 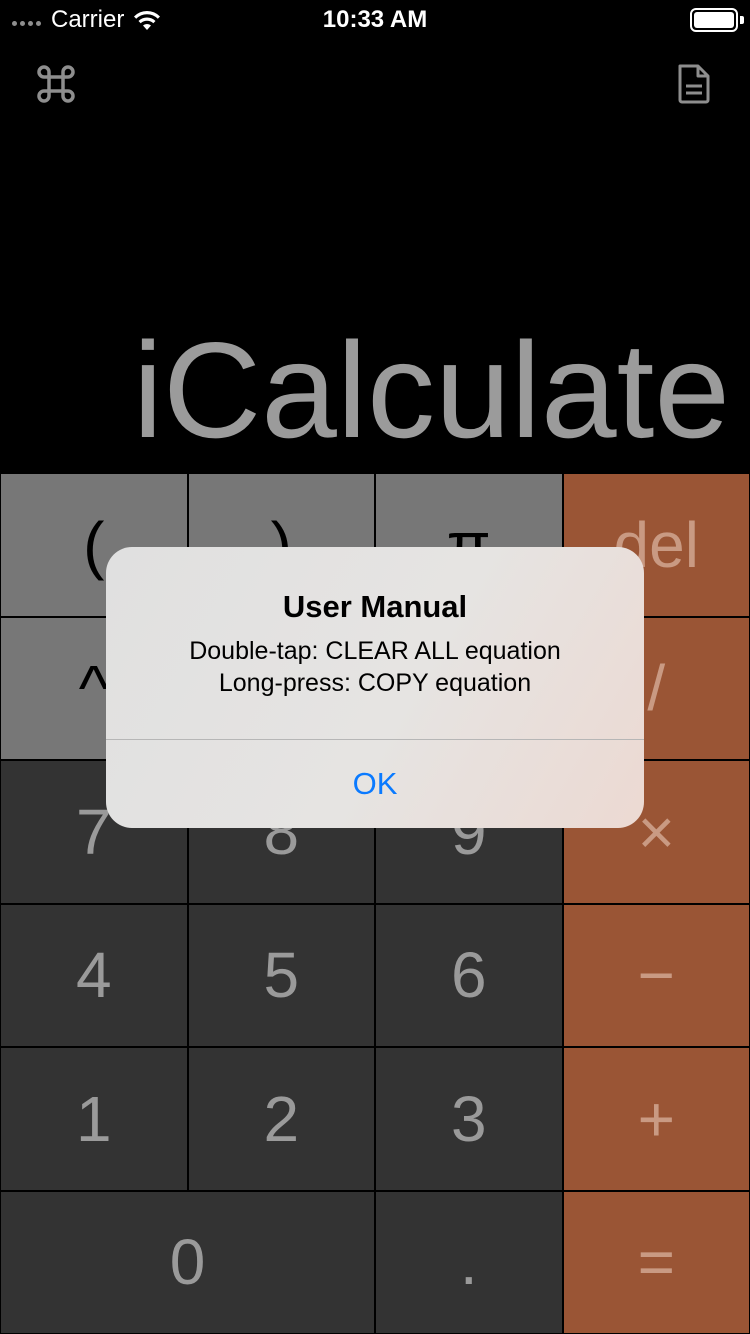 What do you see at coordinates (94, 1119) in the screenshot?
I see `key-1: 1` at bounding box center [94, 1119].